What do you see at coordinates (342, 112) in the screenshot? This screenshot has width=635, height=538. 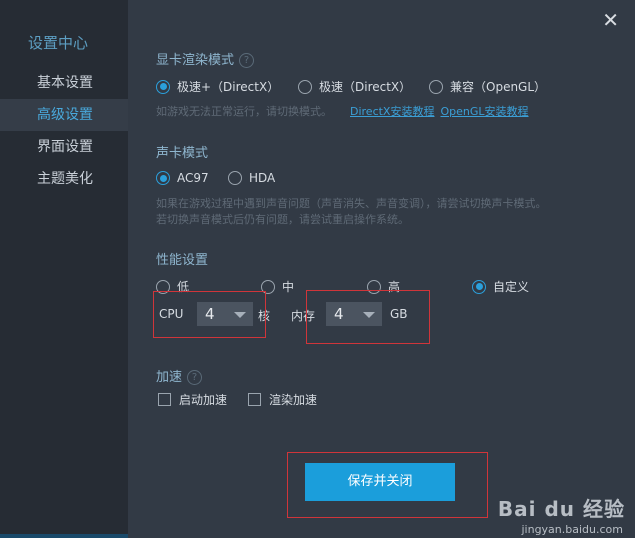 I see `gpu-hint: 如游戏无法正常运行，请切换模式。 DirectX安装教程 OpenGL安装教程` at bounding box center [342, 112].